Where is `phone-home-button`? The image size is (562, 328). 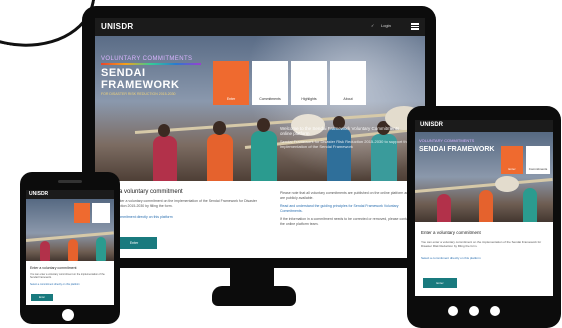 phone-home-button is located at coordinates (68, 315).